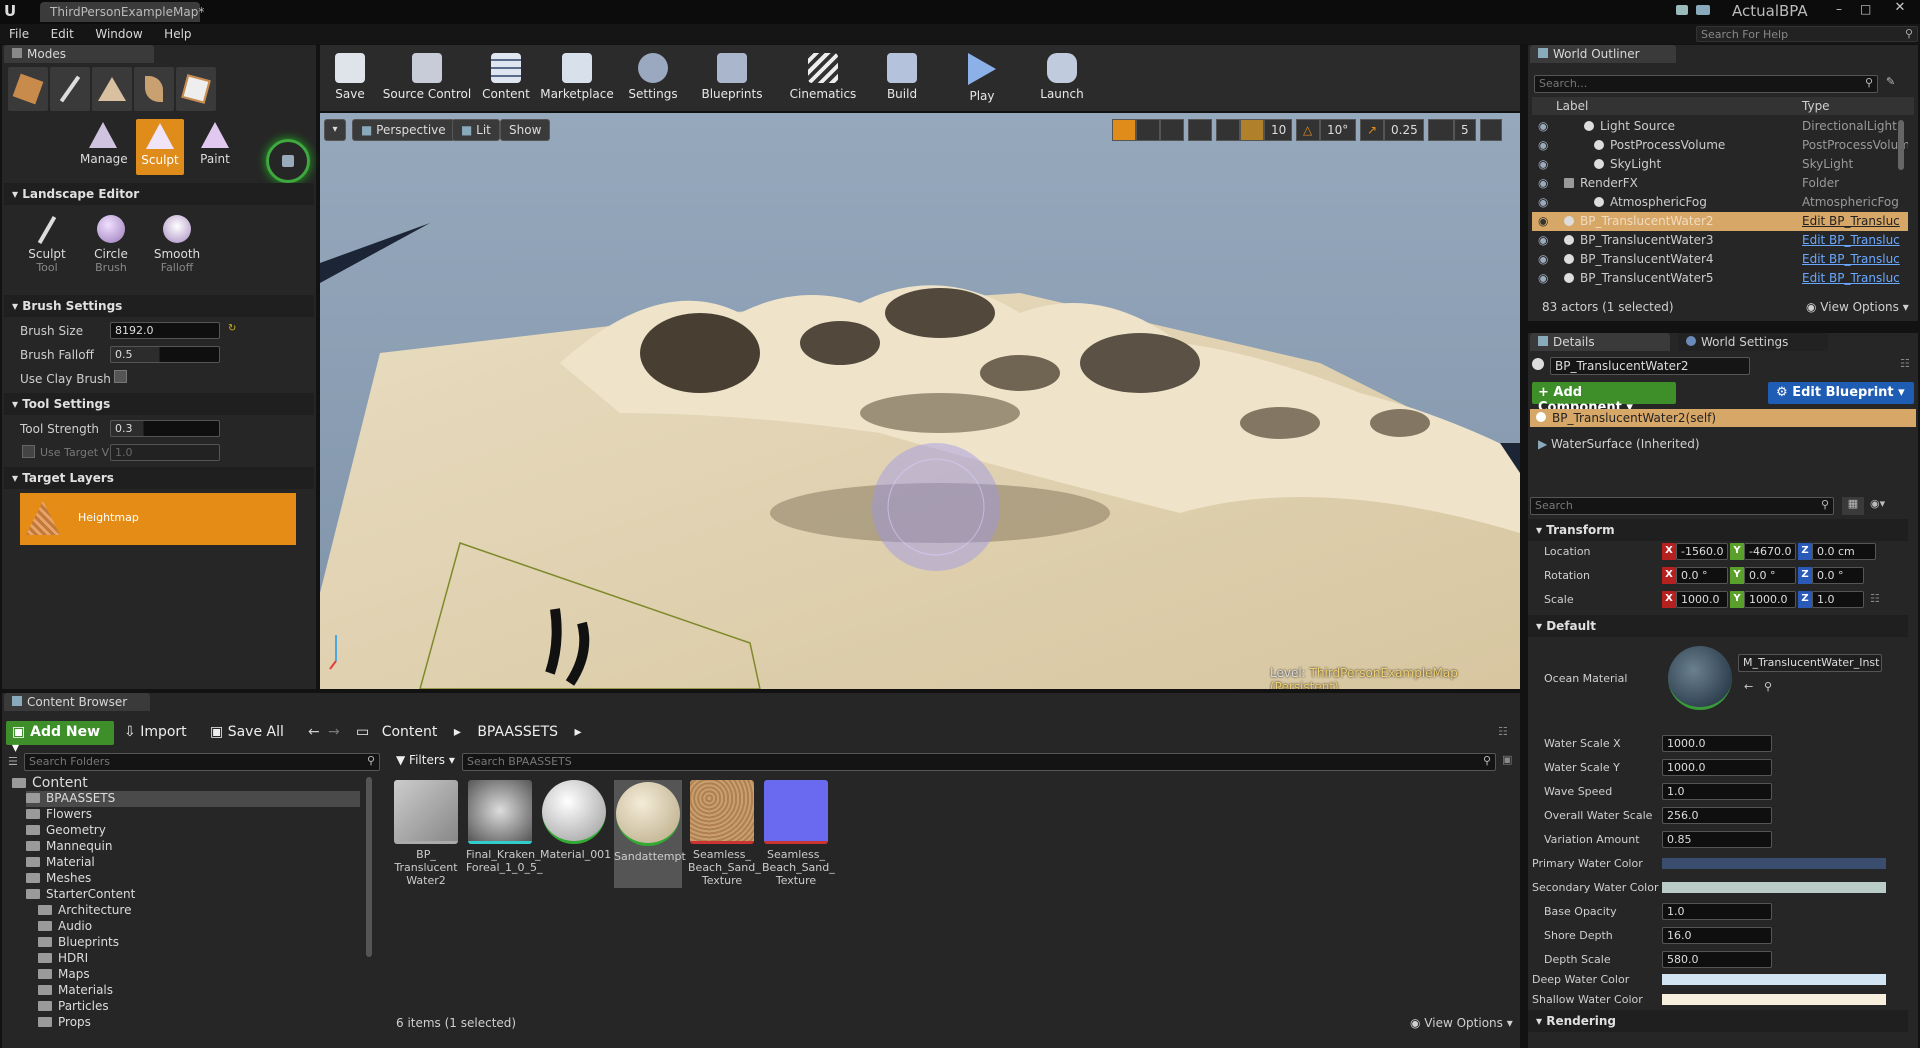 This screenshot has width=1920, height=1048. What do you see at coordinates (199, 991) in the screenshot?
I see `folder-tree-item: Materials` at bounding box center [199, 991].